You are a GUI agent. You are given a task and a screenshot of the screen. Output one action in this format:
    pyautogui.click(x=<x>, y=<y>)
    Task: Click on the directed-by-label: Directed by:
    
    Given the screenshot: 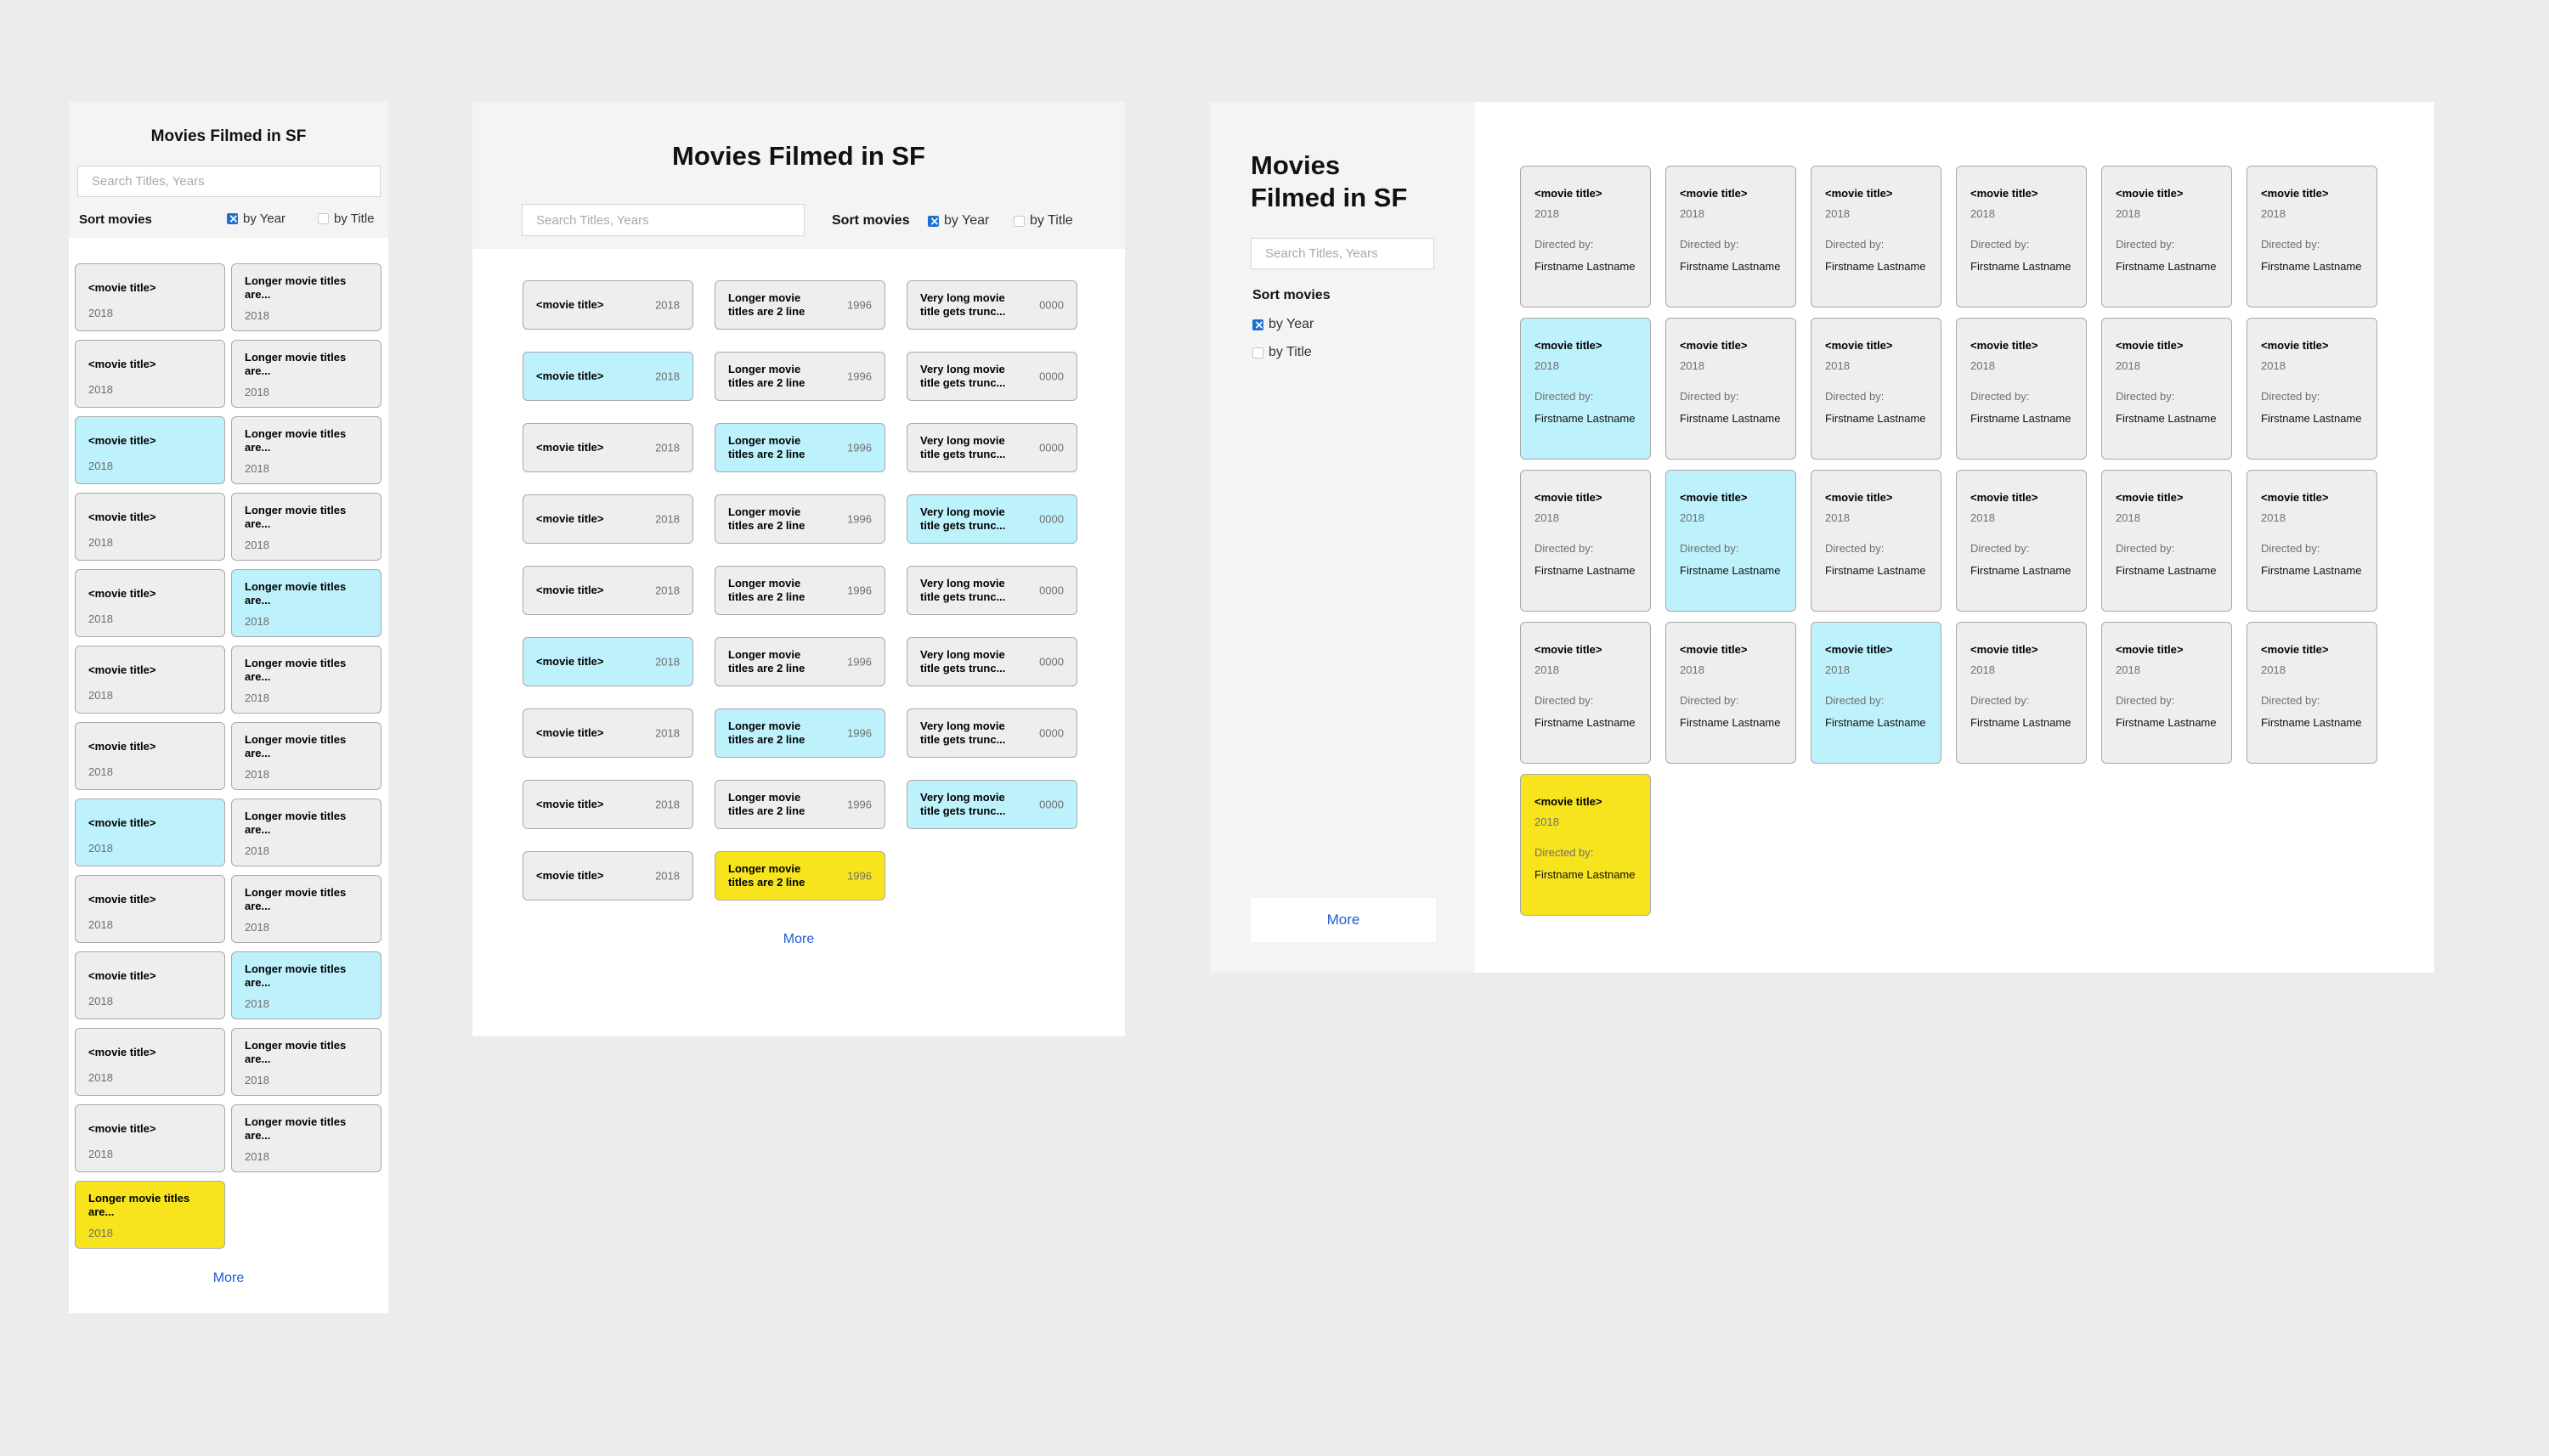 What is the action you would take?
    pyautogui.click(x=1855, y=244)
    